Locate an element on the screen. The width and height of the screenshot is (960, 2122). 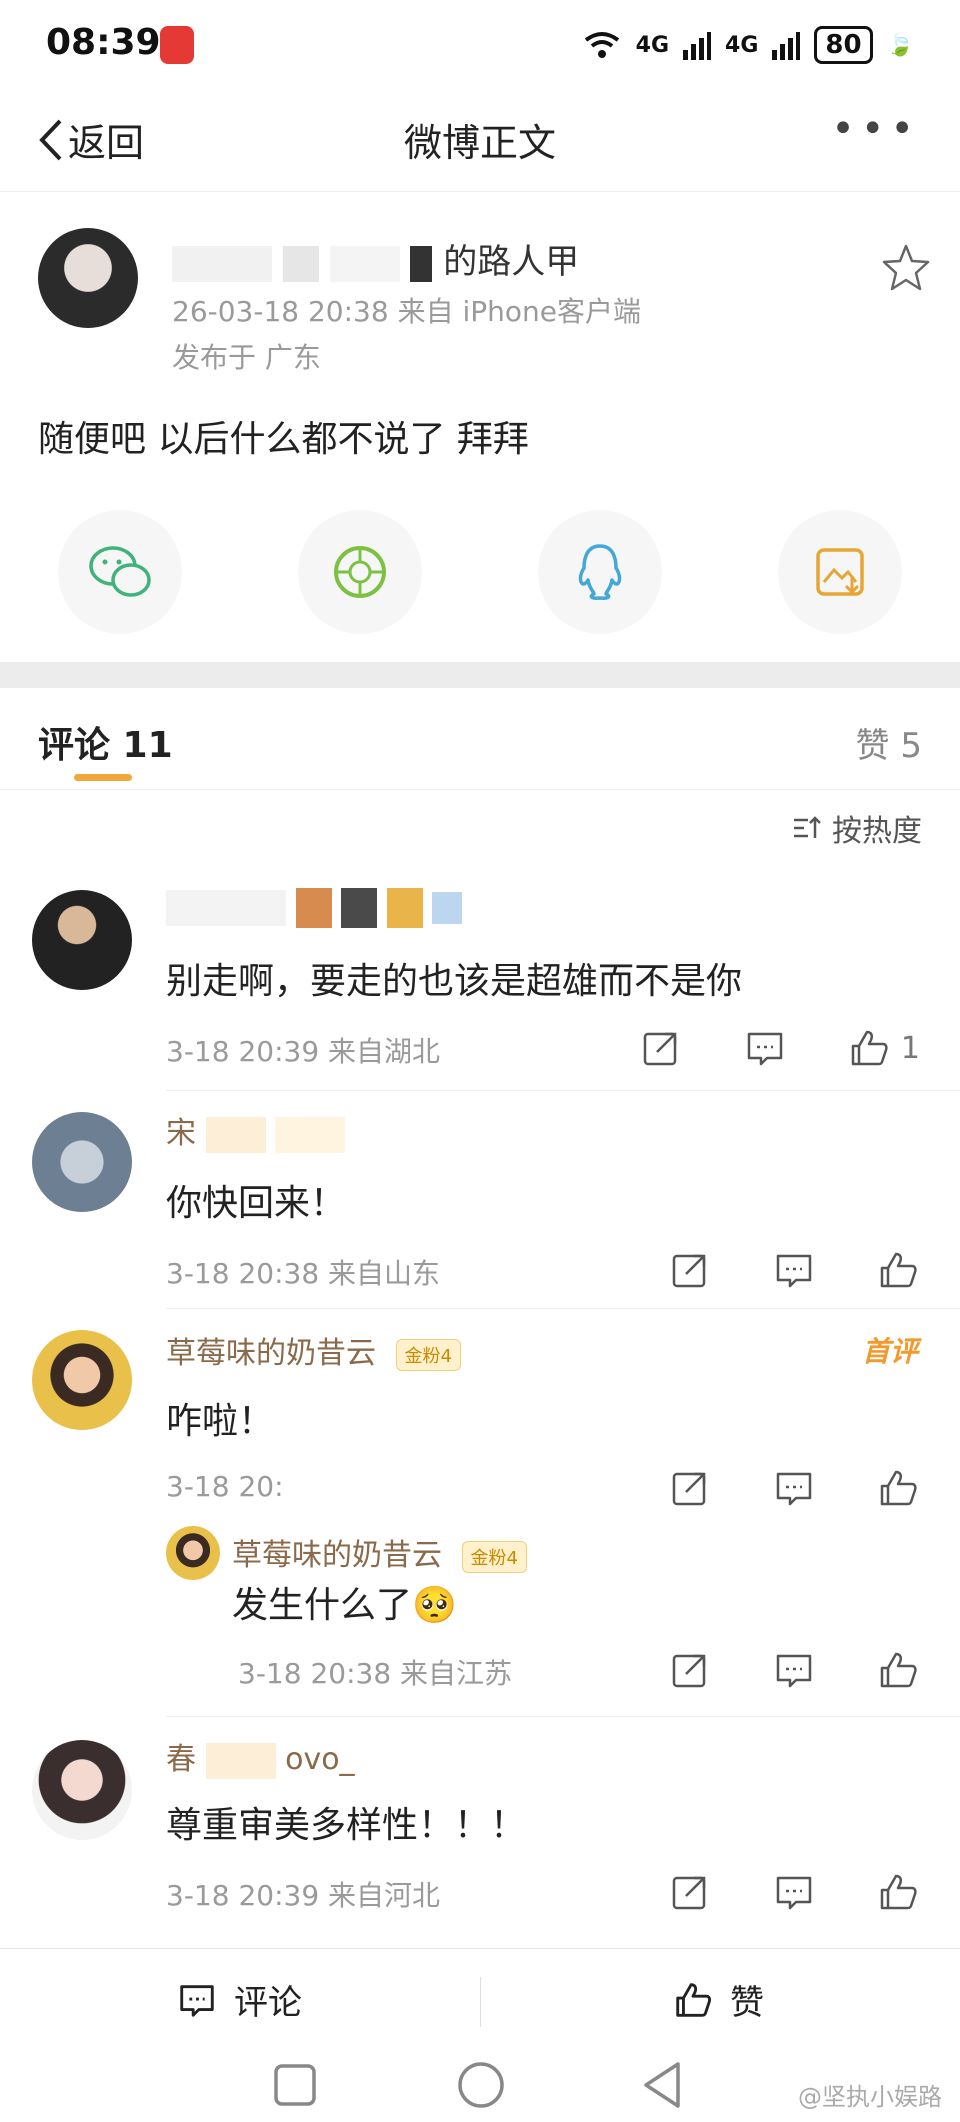
share-moments-button is located at coordinates (360, 572).